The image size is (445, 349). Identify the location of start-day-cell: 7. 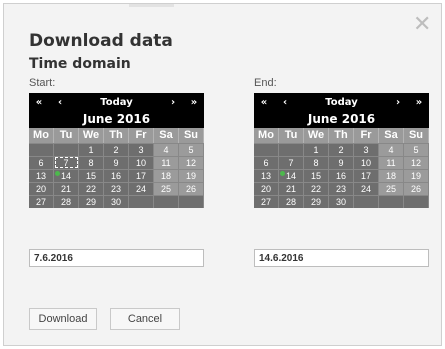
(66, 162).